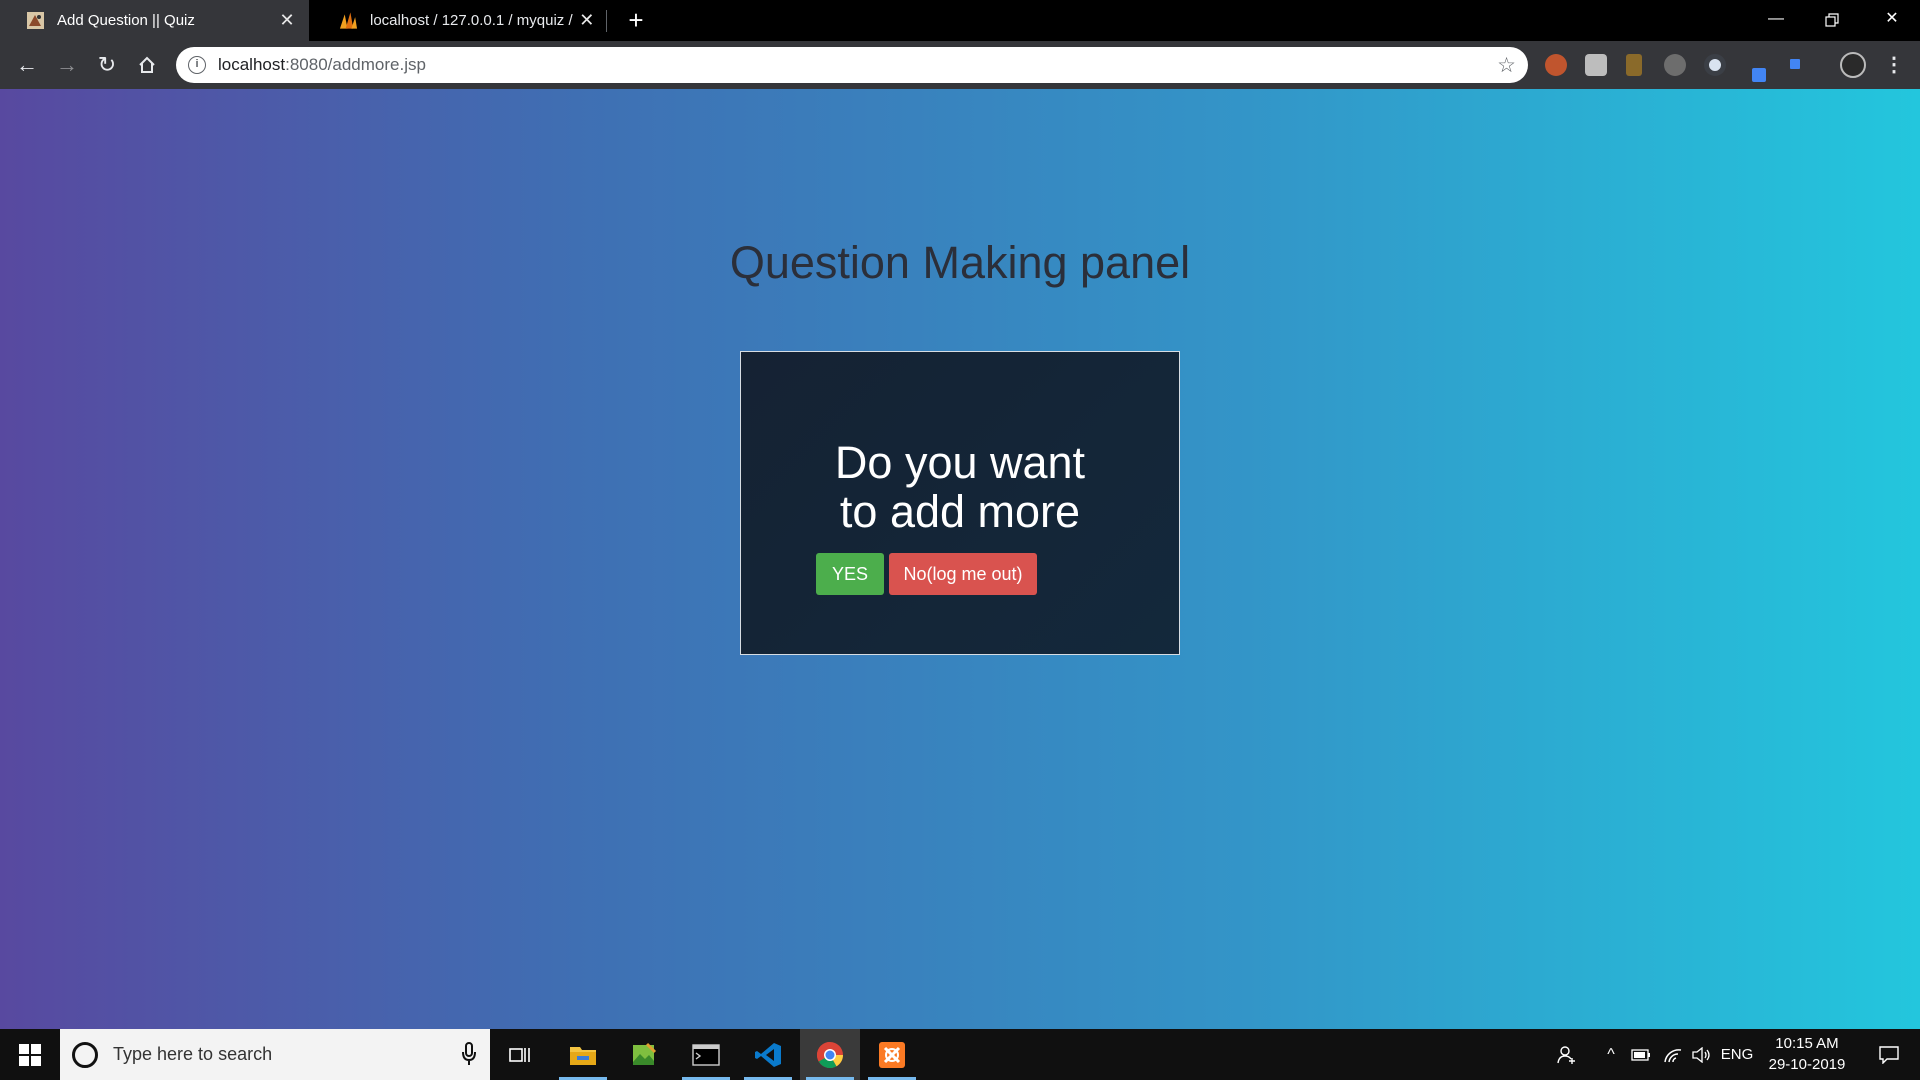 Image resolution: width=1920 pixels, height=1080 pixels. I want to click on vscode-icon, so click(768, 1054).